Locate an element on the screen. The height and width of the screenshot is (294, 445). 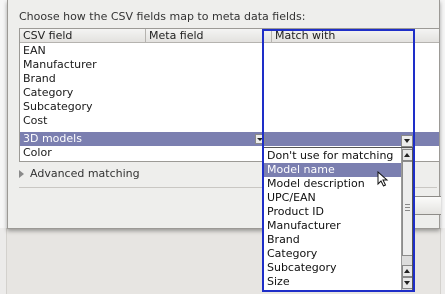
mouse-pointer-icon is located at coordinates (383, 179).